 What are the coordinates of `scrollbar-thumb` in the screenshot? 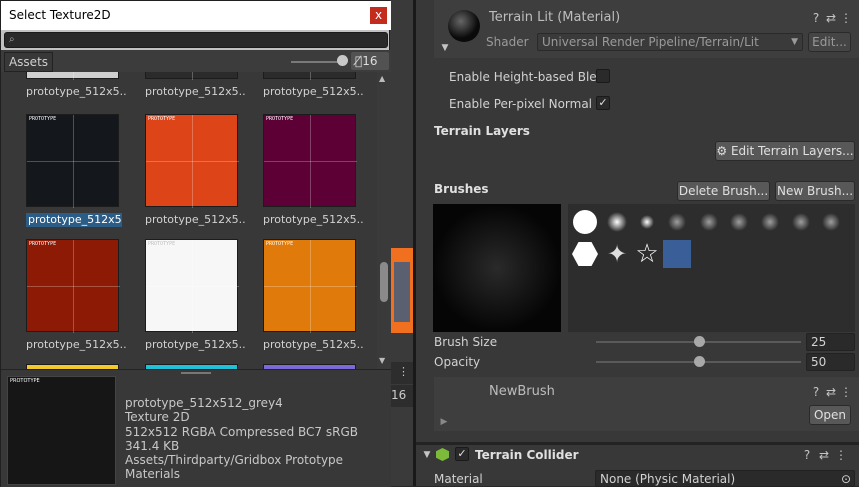 It's located at (384, 282).